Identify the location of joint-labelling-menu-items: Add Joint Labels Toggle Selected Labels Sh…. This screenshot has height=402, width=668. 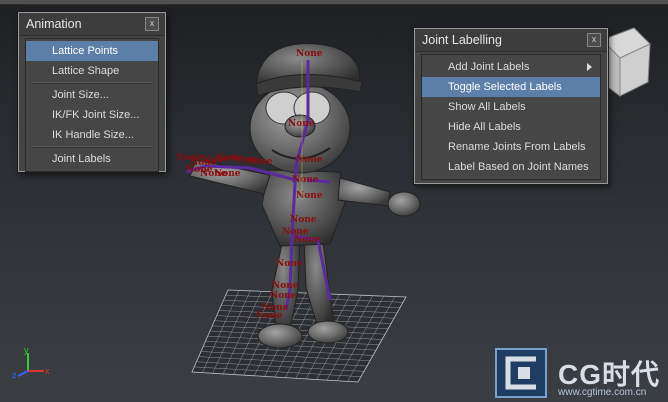
(511, 117).